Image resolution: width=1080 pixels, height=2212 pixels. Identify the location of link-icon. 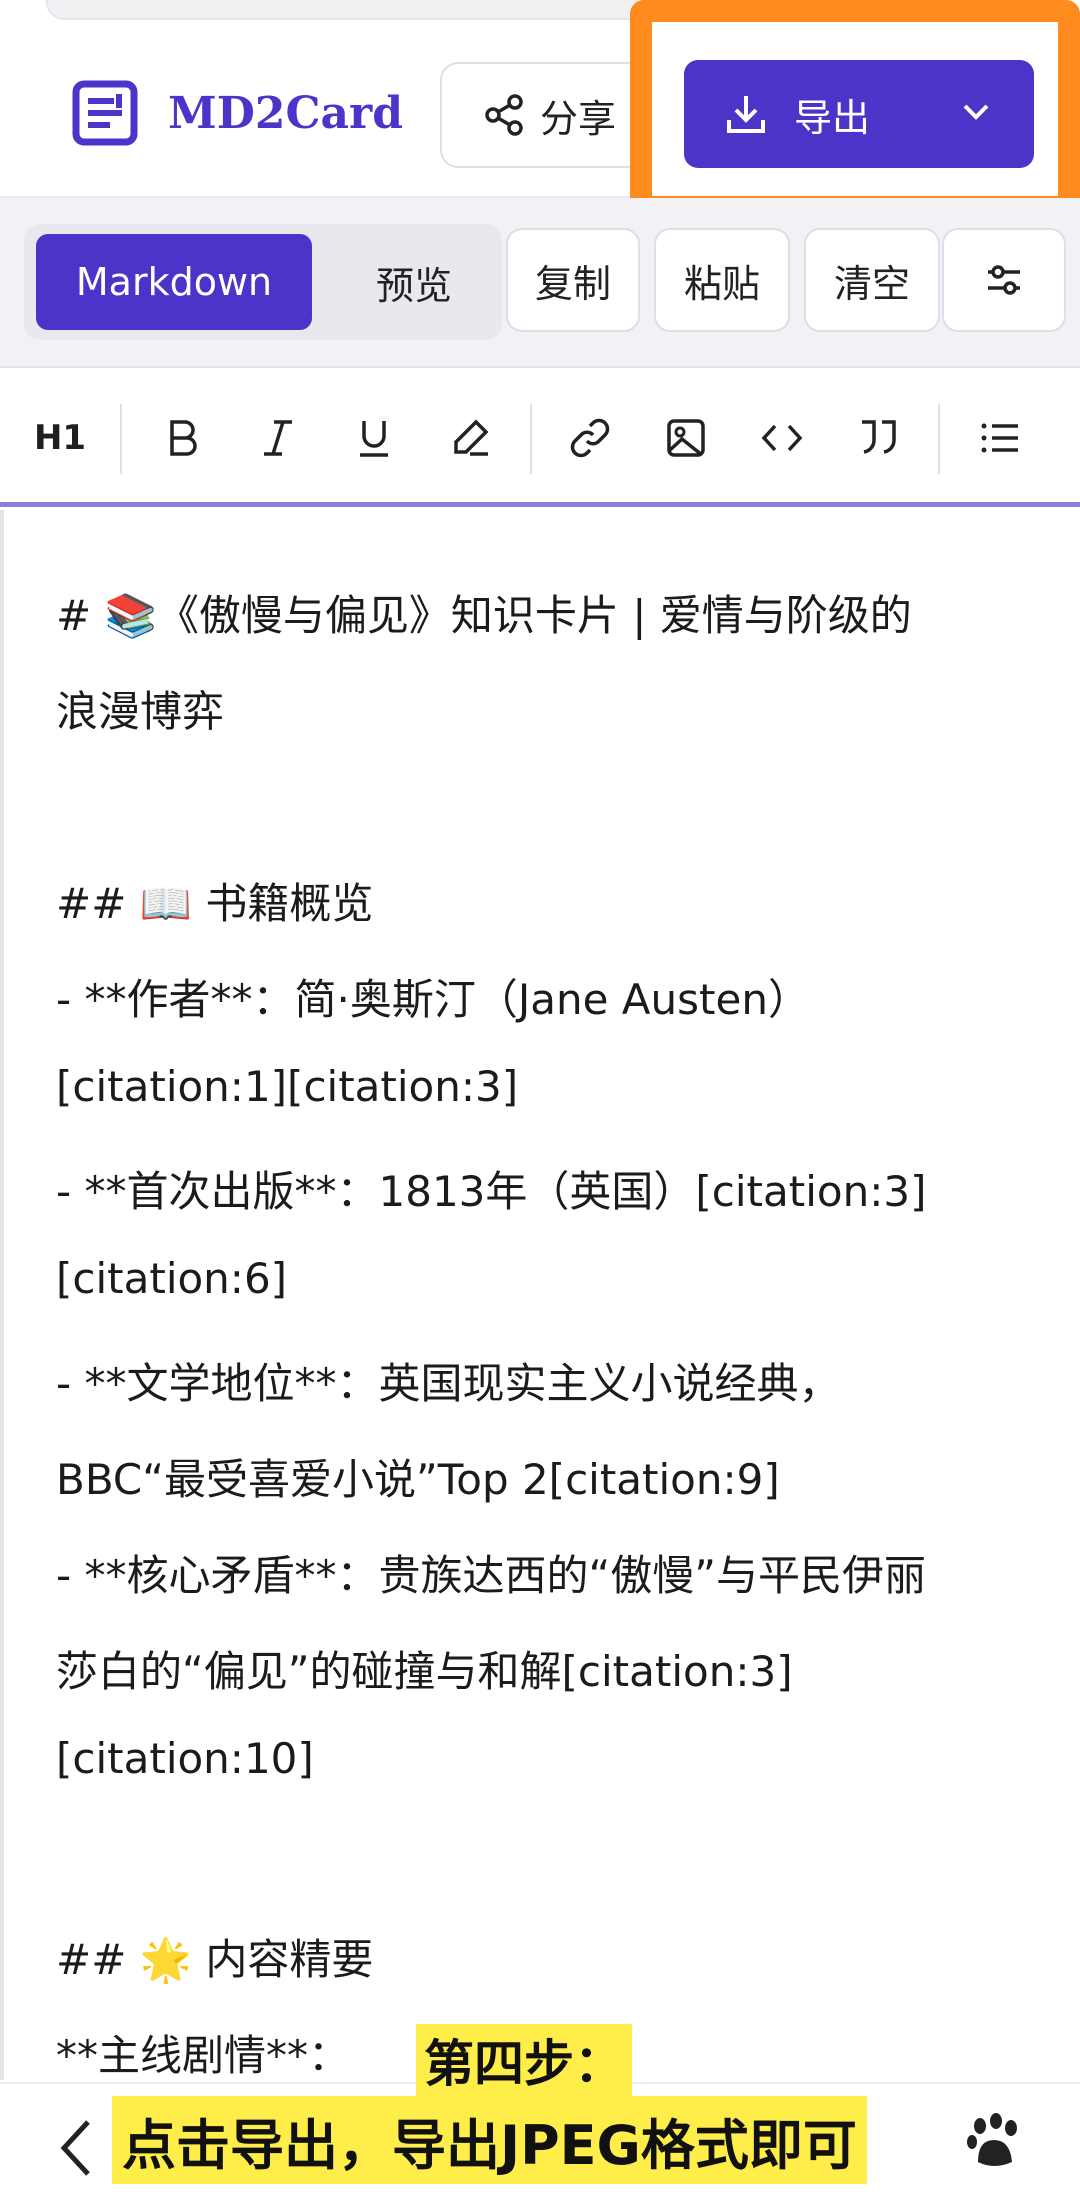
(590, 438).